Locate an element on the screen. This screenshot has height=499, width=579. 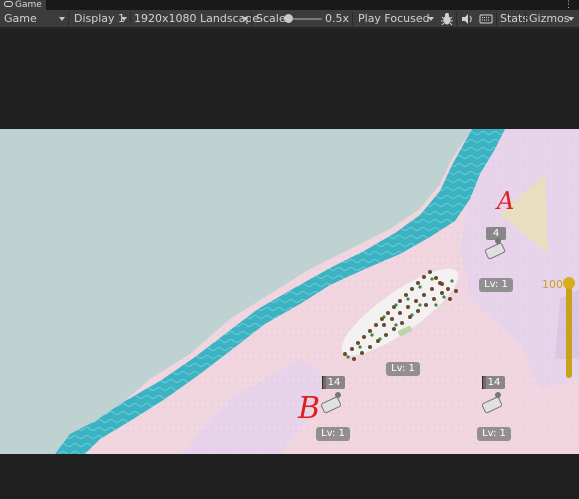
resolution-label: 1920x1080 Landscape is located at coordinates (197, 18).